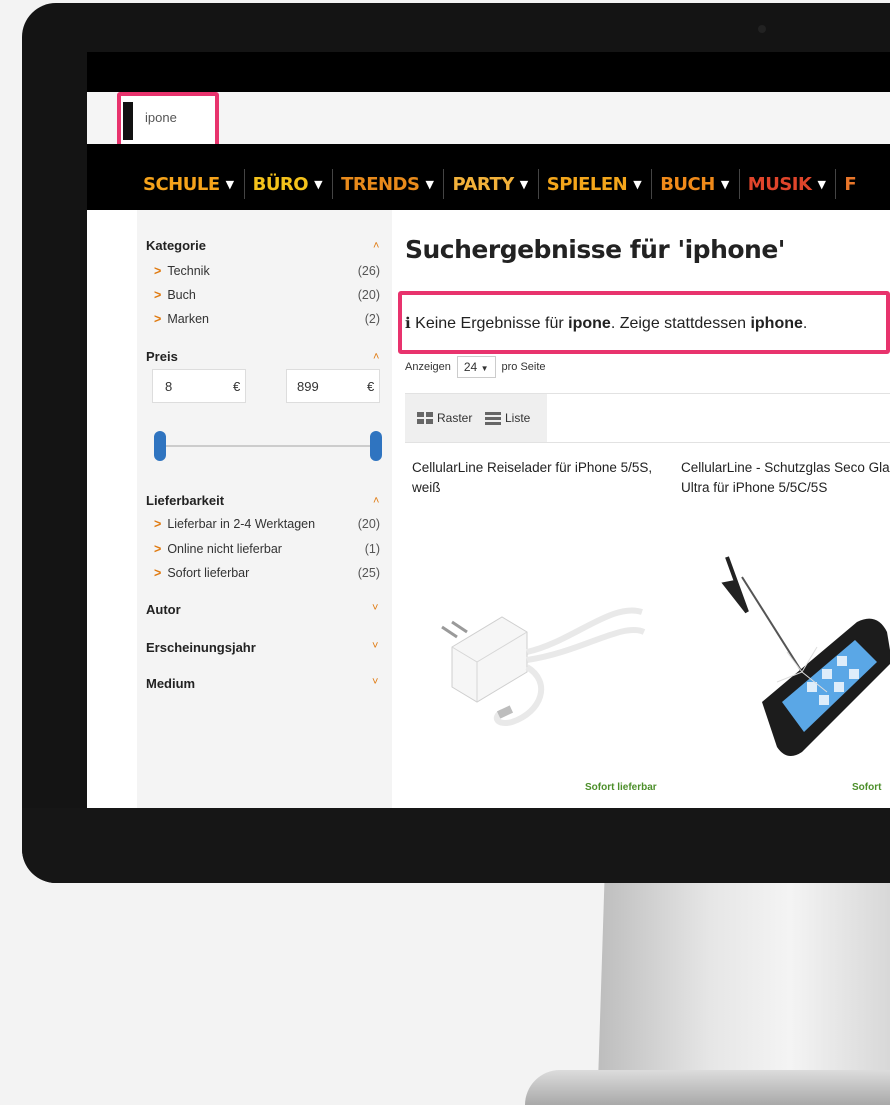 This screenshot has width=890, height=1105. Describe the element at coordinates (308, 386) in the screenshot. I see `price-max-value: 899` at that location.